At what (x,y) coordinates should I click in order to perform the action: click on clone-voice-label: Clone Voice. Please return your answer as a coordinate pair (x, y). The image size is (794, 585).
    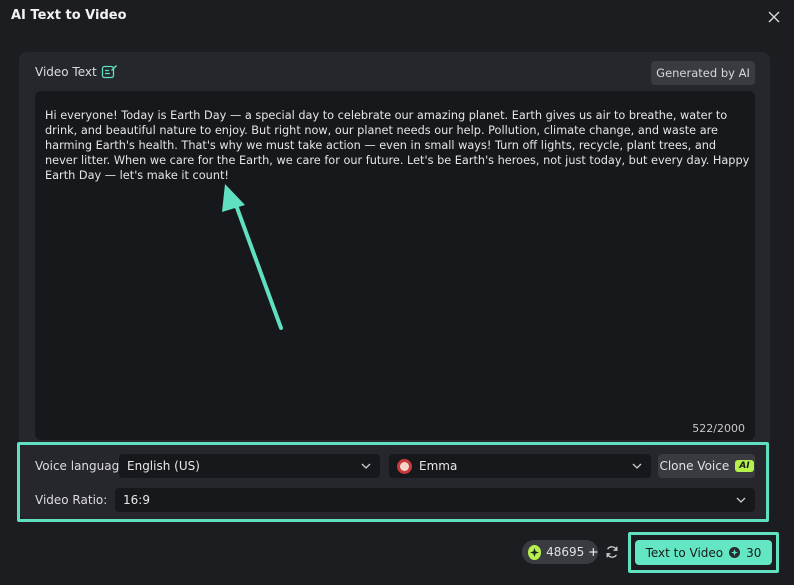
    Looking at the image, I should click on (694, 466).